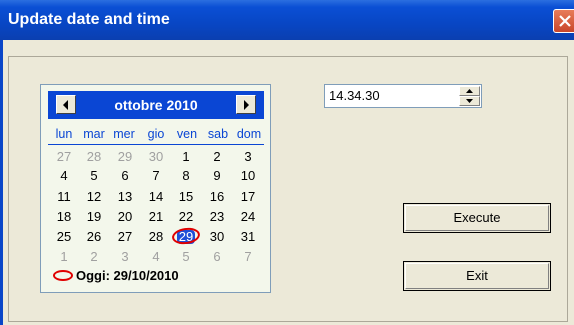  Describe the element at coordinates (217, 216) in the screenshot. I see `calendar-day: 23` at that location.